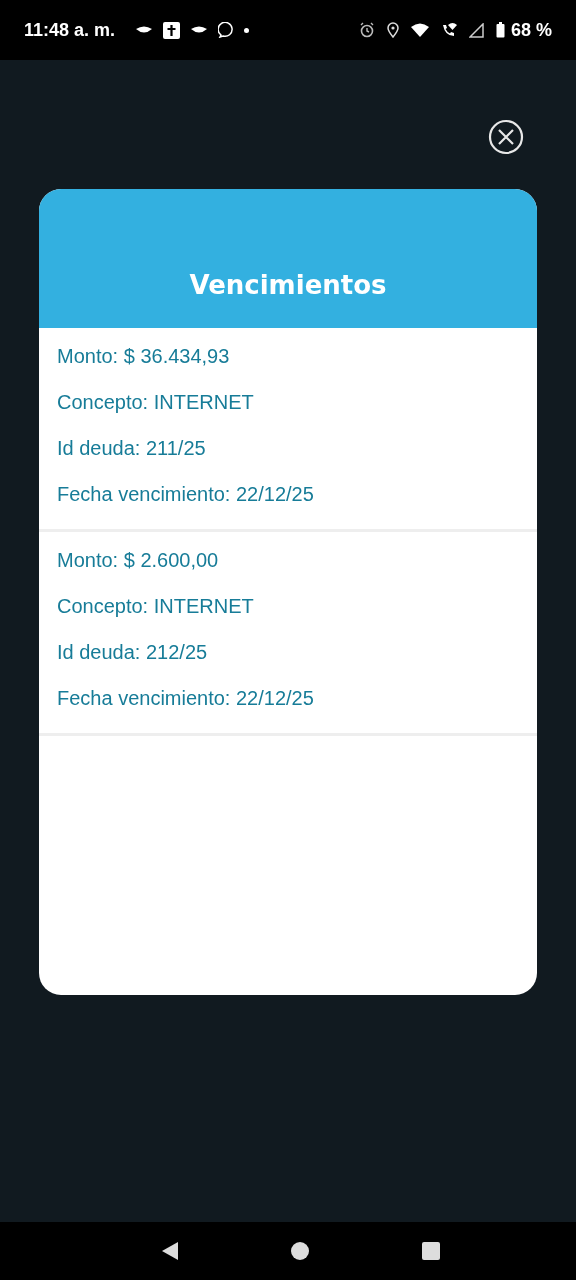 The width and height of the screenshot is (576, 1280). Describe the element at coordinates (506, 137) in the screenshot. I see `close-icon` at that location.